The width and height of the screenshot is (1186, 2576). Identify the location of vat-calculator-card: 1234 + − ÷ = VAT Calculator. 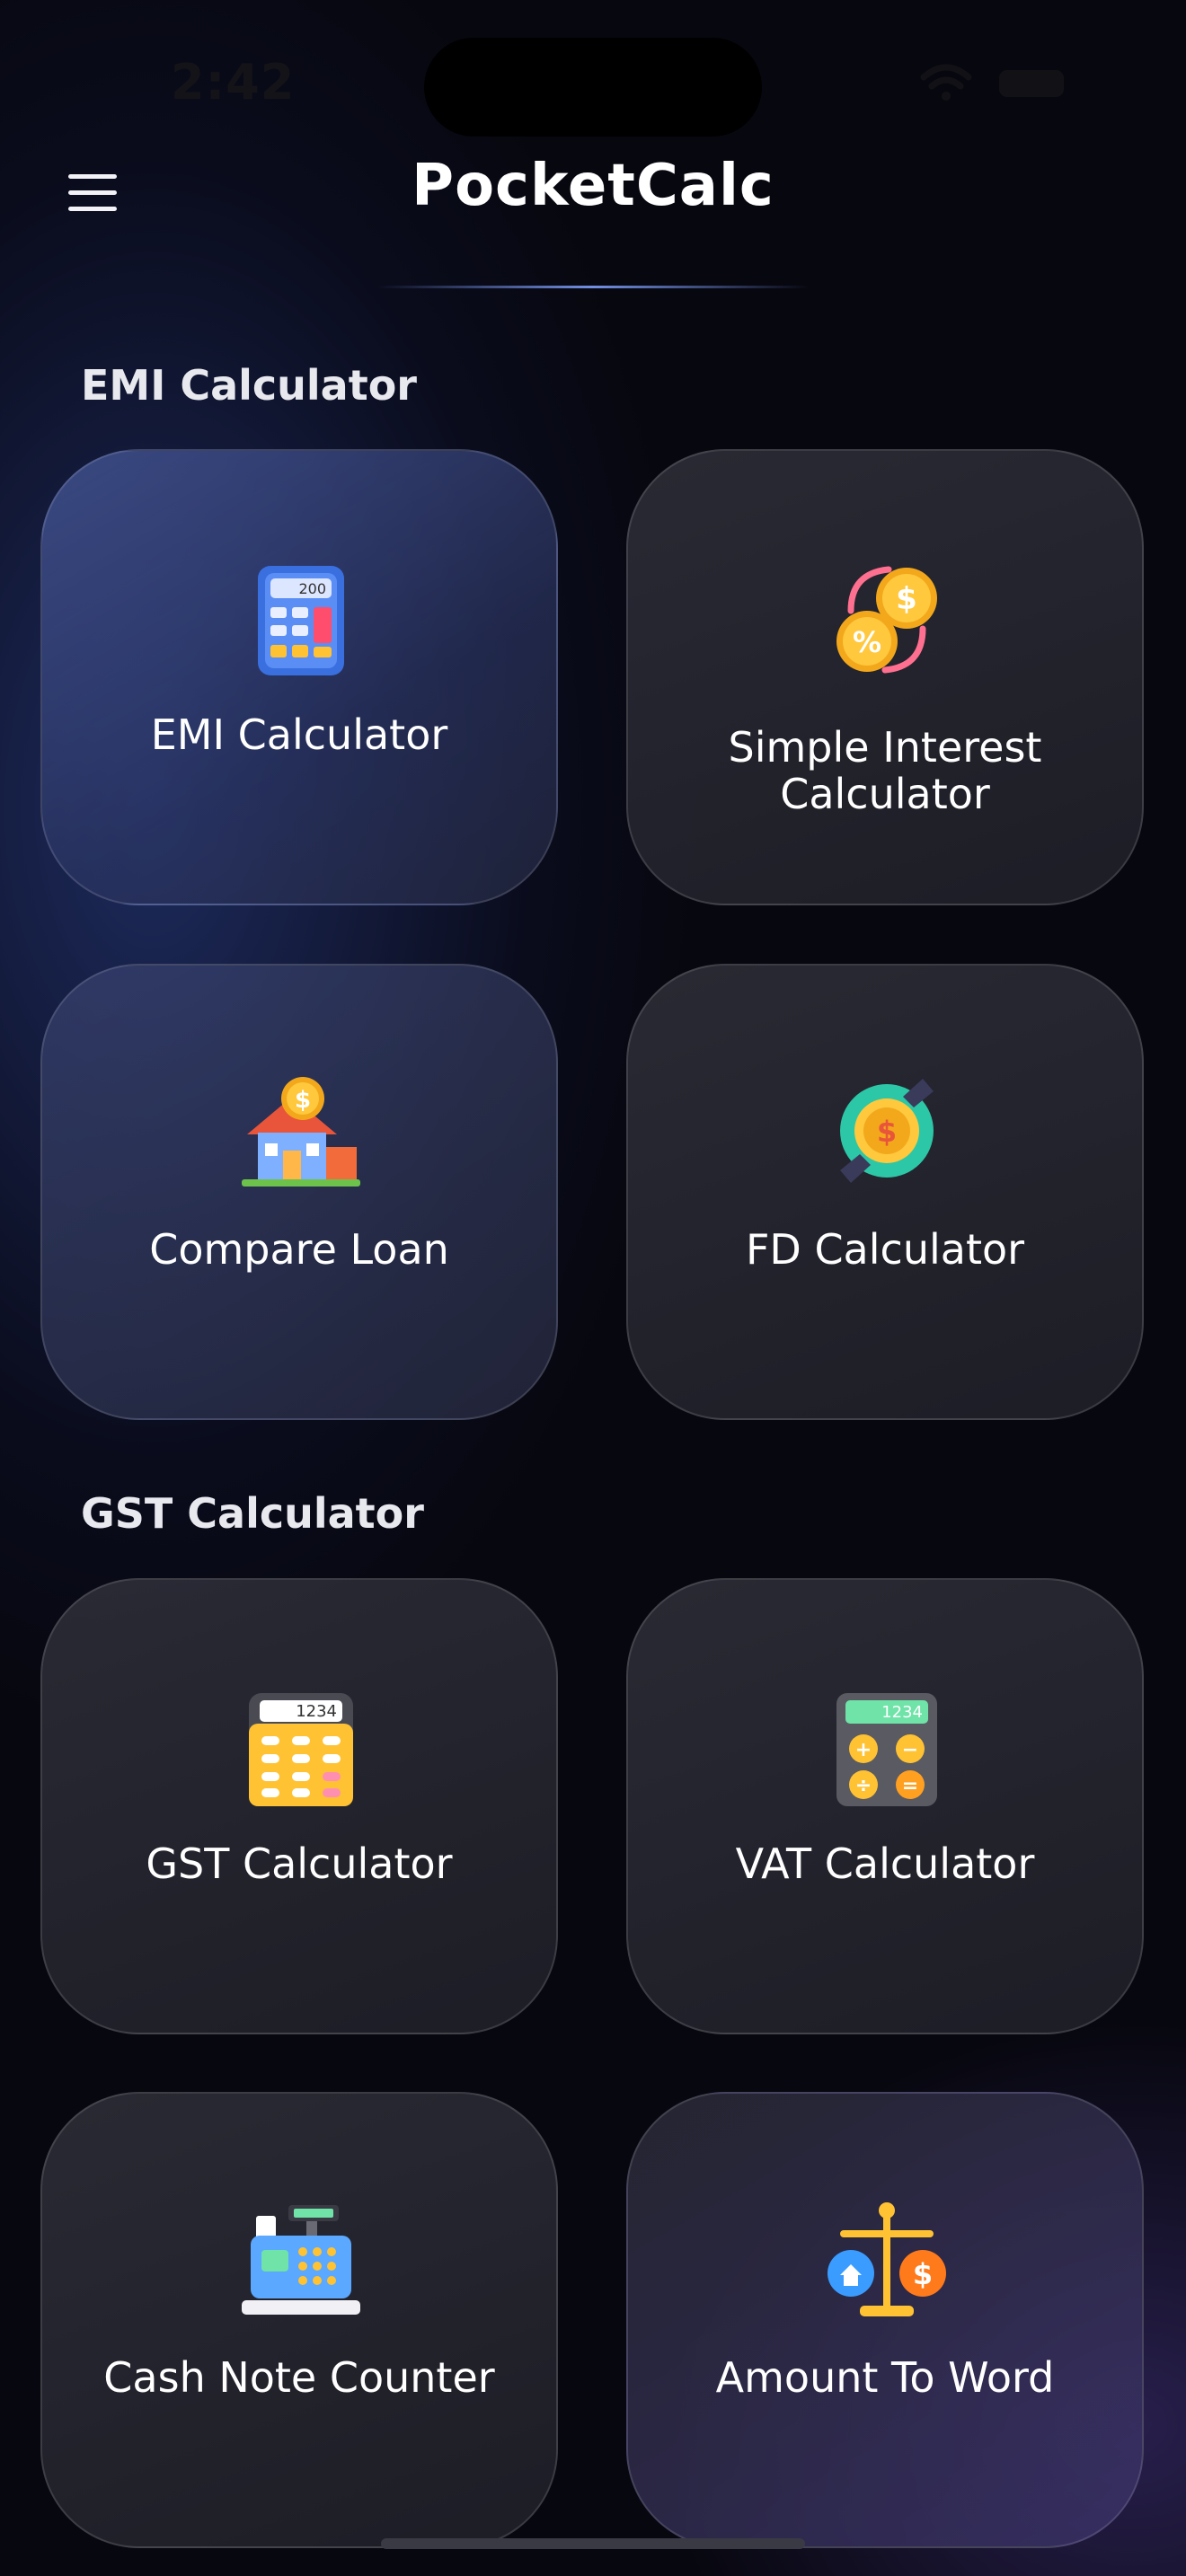
(885, 1806).